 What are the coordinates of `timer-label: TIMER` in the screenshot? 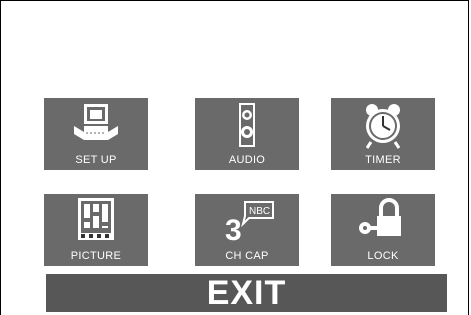 It's located at (383, 160).